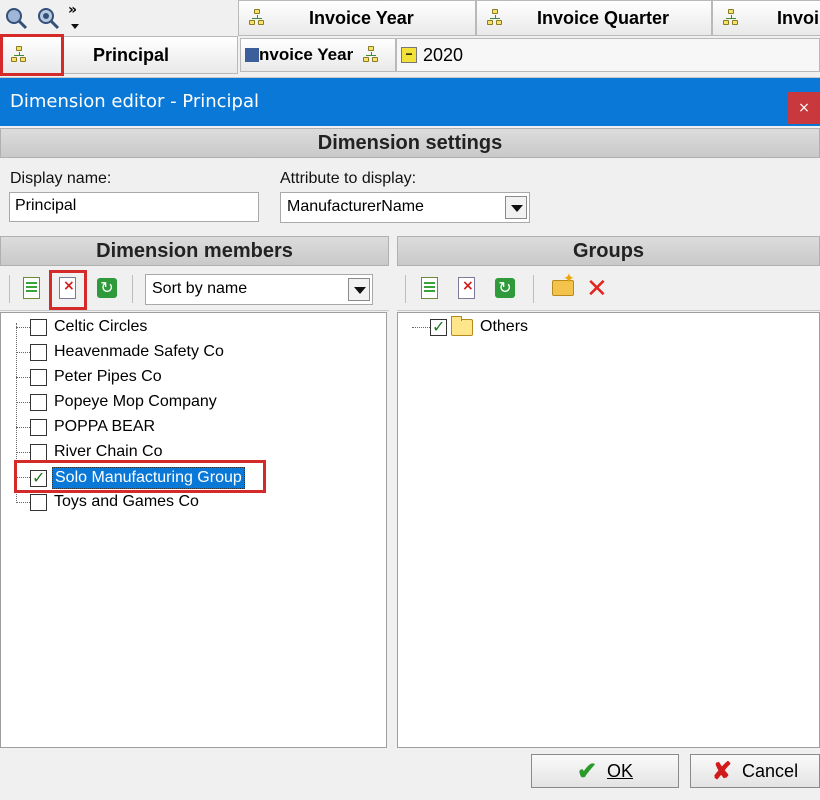 The image size is (820, 800). I want to click on dropdown-arrow-icon, so click(75, 26).